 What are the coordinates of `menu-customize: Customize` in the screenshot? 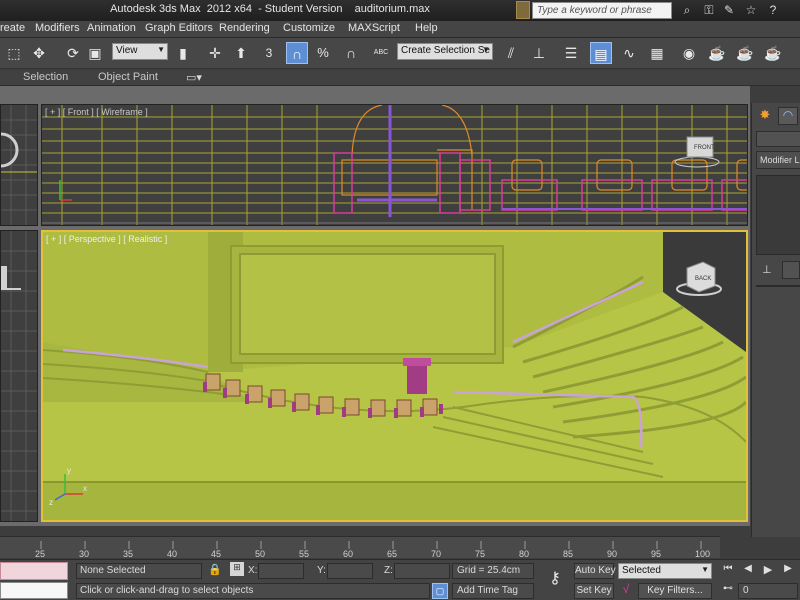 It's located at (309, 28).